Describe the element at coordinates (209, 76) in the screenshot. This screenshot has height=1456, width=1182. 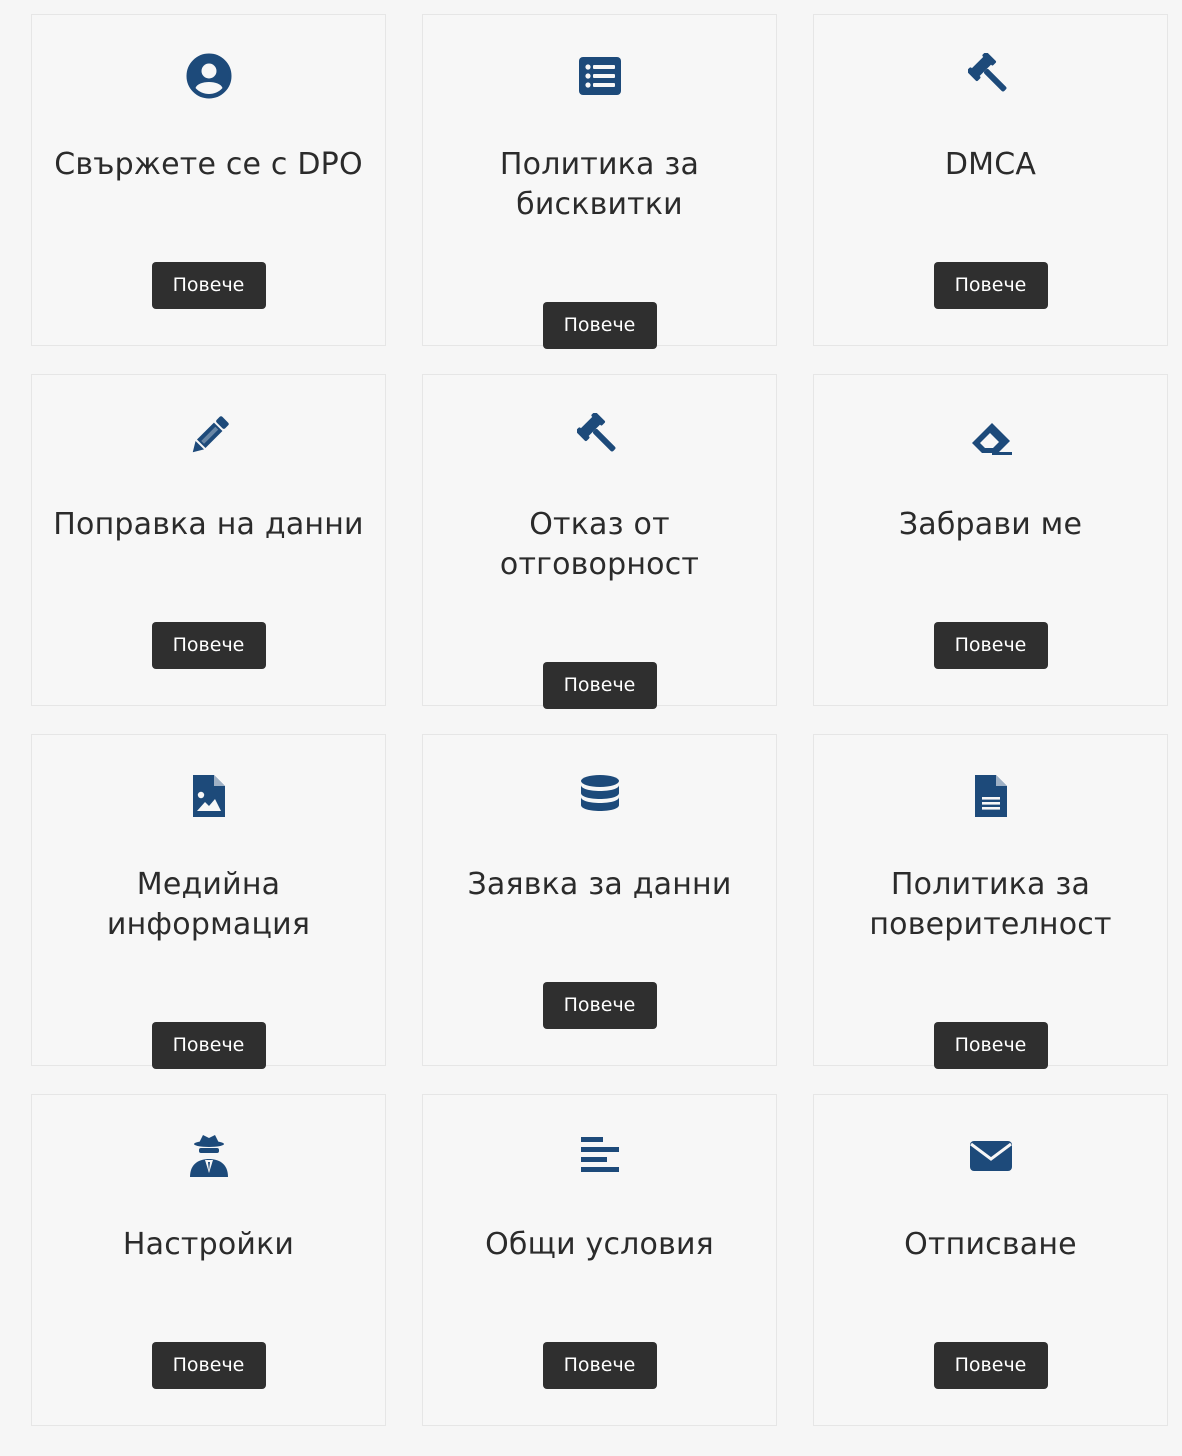
I see `user-circle-icon` at that location.